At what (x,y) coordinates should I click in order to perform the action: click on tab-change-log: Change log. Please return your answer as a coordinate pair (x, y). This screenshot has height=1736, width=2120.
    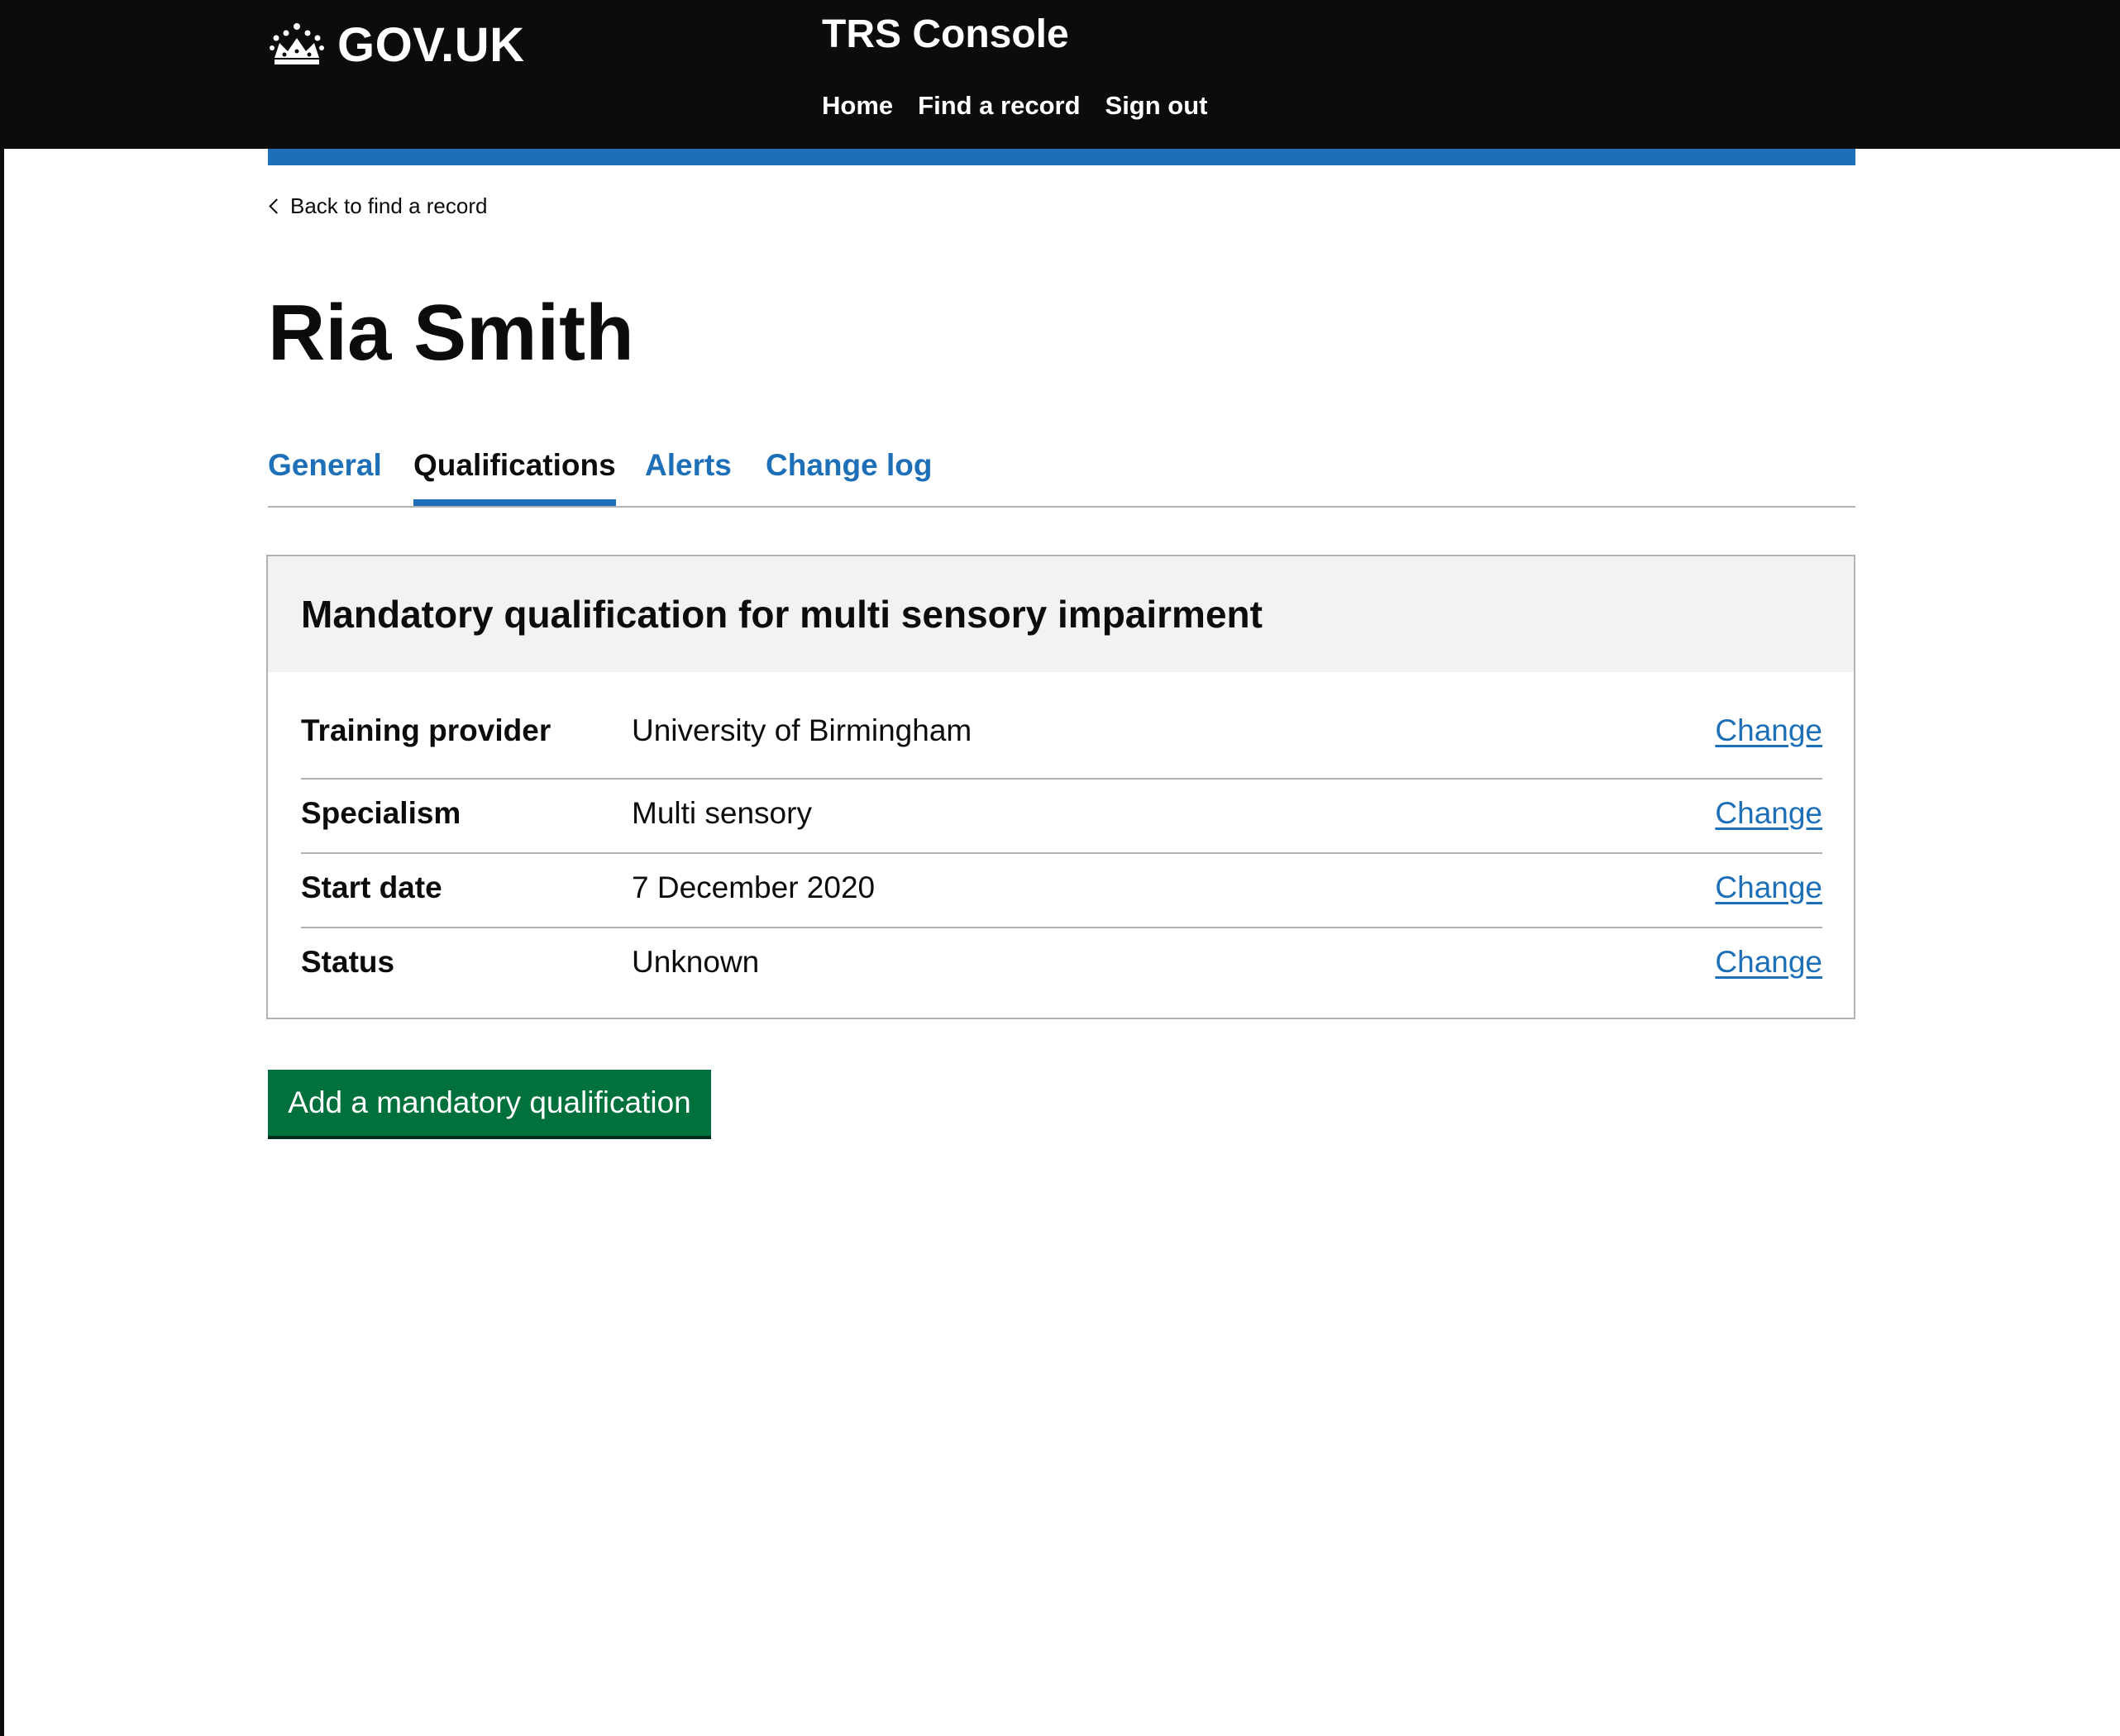
    Looking at the image, I should click on (849, 476).